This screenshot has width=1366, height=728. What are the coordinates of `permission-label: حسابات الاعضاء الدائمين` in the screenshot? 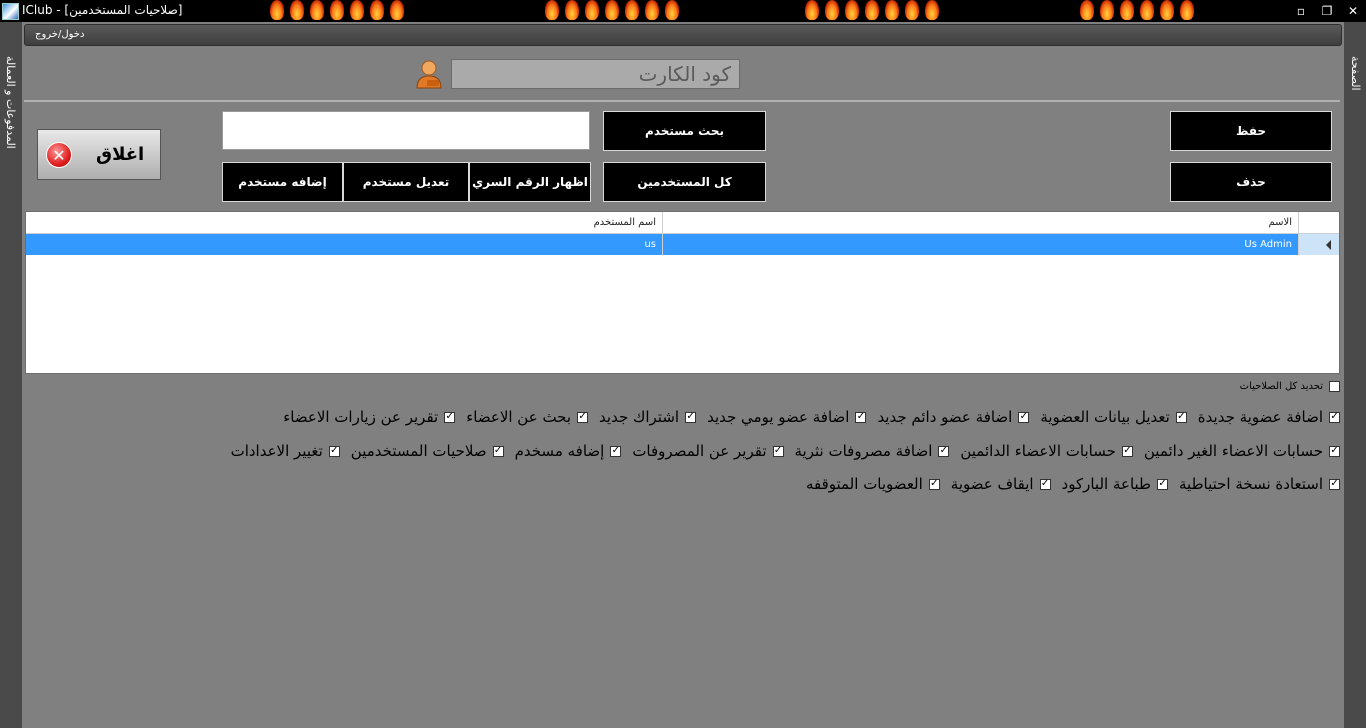 It's located at (1038, 451).